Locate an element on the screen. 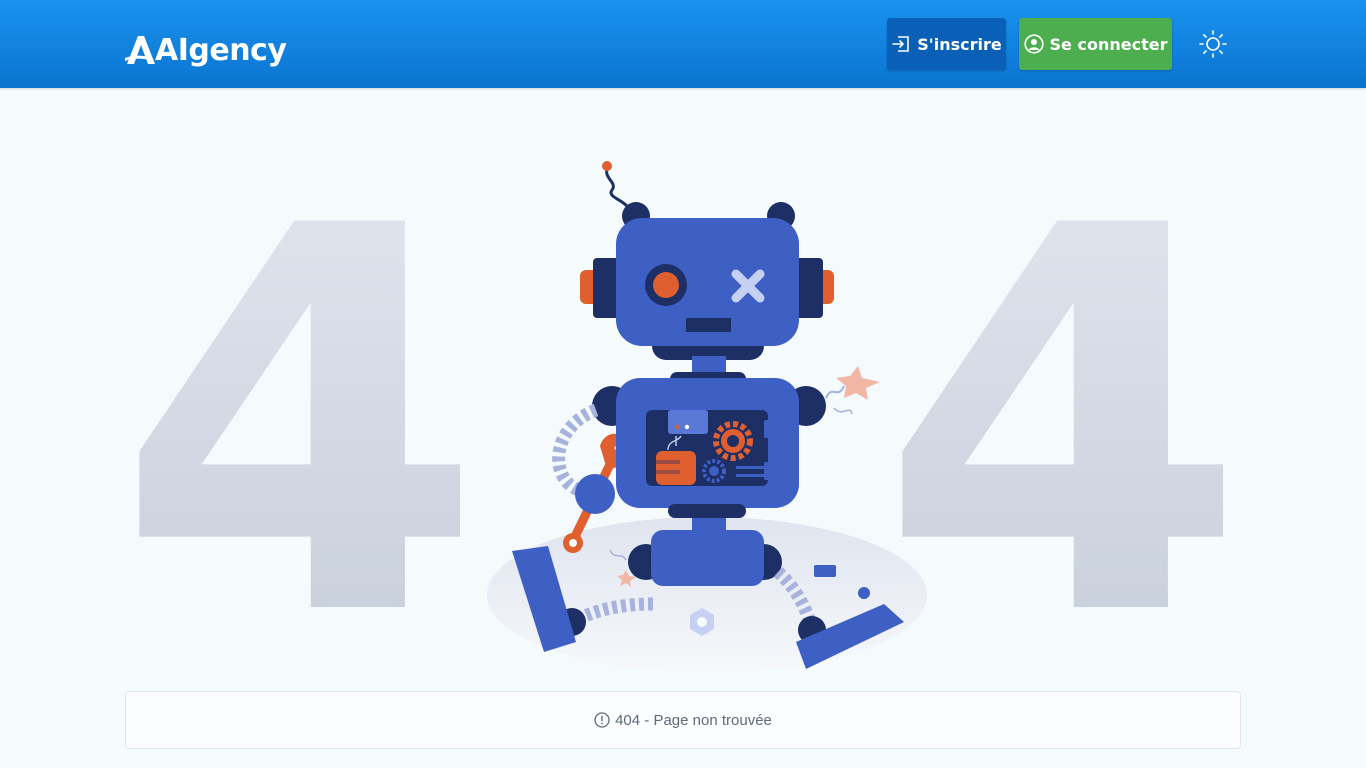  brand-logo: AIgency is located at coordinates (206, 50).